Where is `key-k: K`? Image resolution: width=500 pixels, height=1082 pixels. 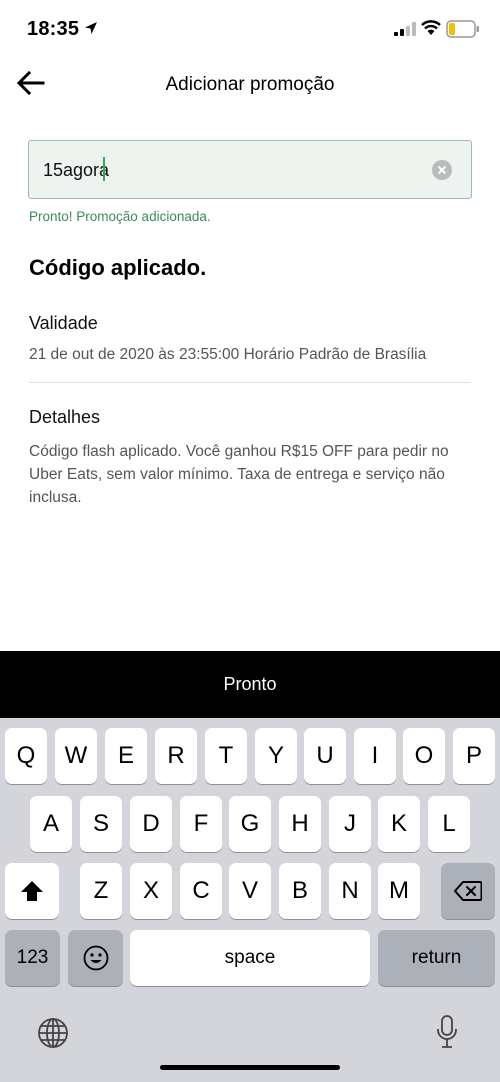 key-k: K is located at coordinates (399, 824).